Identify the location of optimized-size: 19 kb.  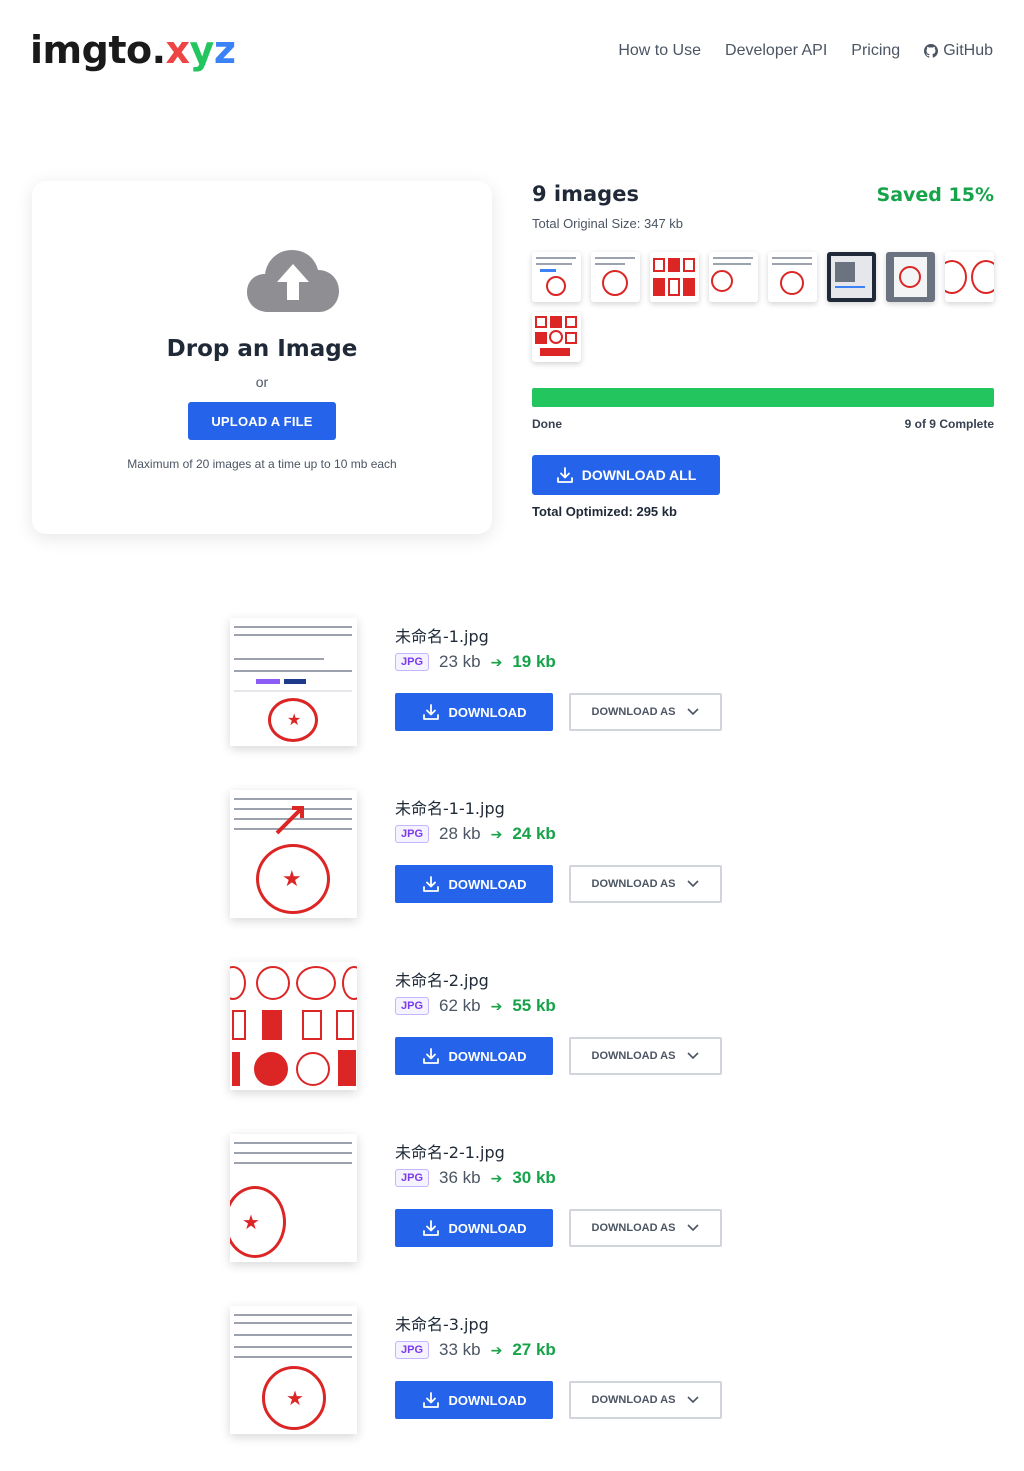
(534, 661).